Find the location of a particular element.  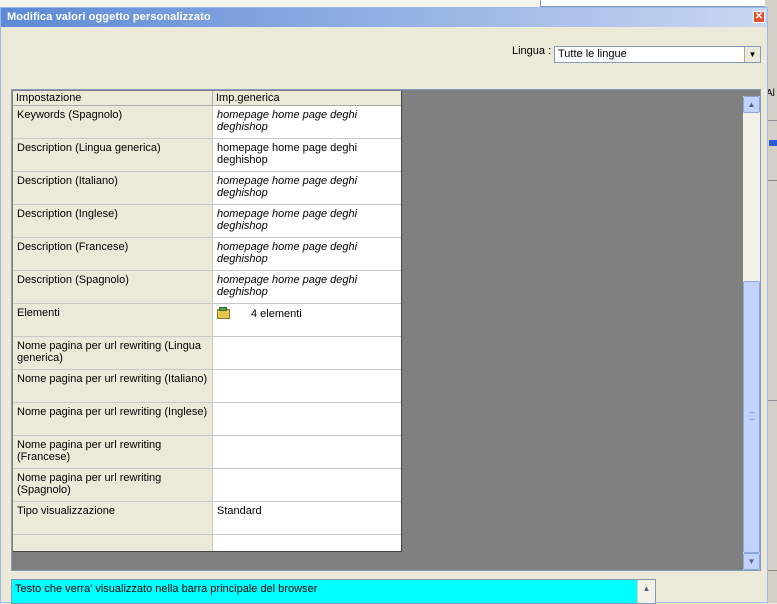

setting-name-cell: Nome pagina per url rewriting (Spagnolo) is located at coordinates (113, 485).